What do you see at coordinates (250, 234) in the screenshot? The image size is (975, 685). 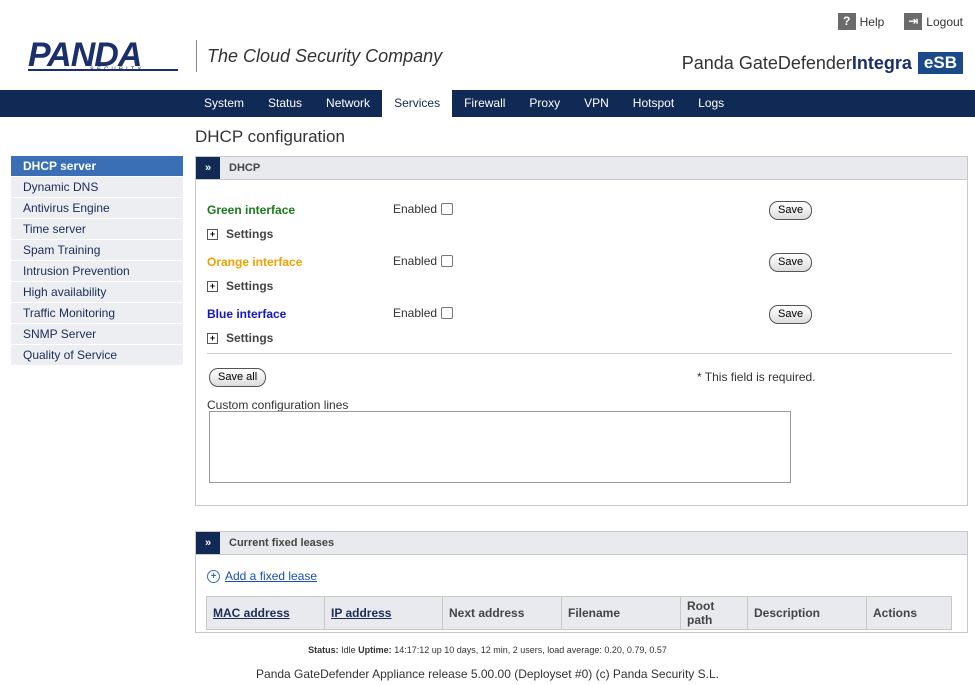 I see `green-settings-label: Settings` at bounding box center [250, 234].